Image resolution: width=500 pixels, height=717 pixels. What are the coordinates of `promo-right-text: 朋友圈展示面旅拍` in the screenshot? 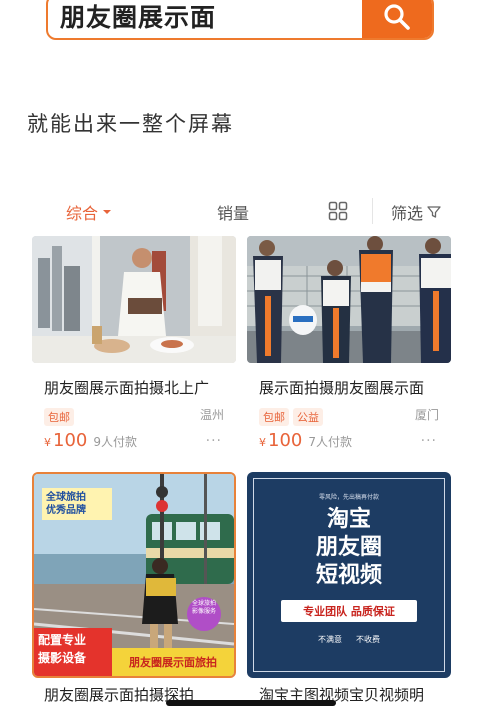 It's located at (173, 662).